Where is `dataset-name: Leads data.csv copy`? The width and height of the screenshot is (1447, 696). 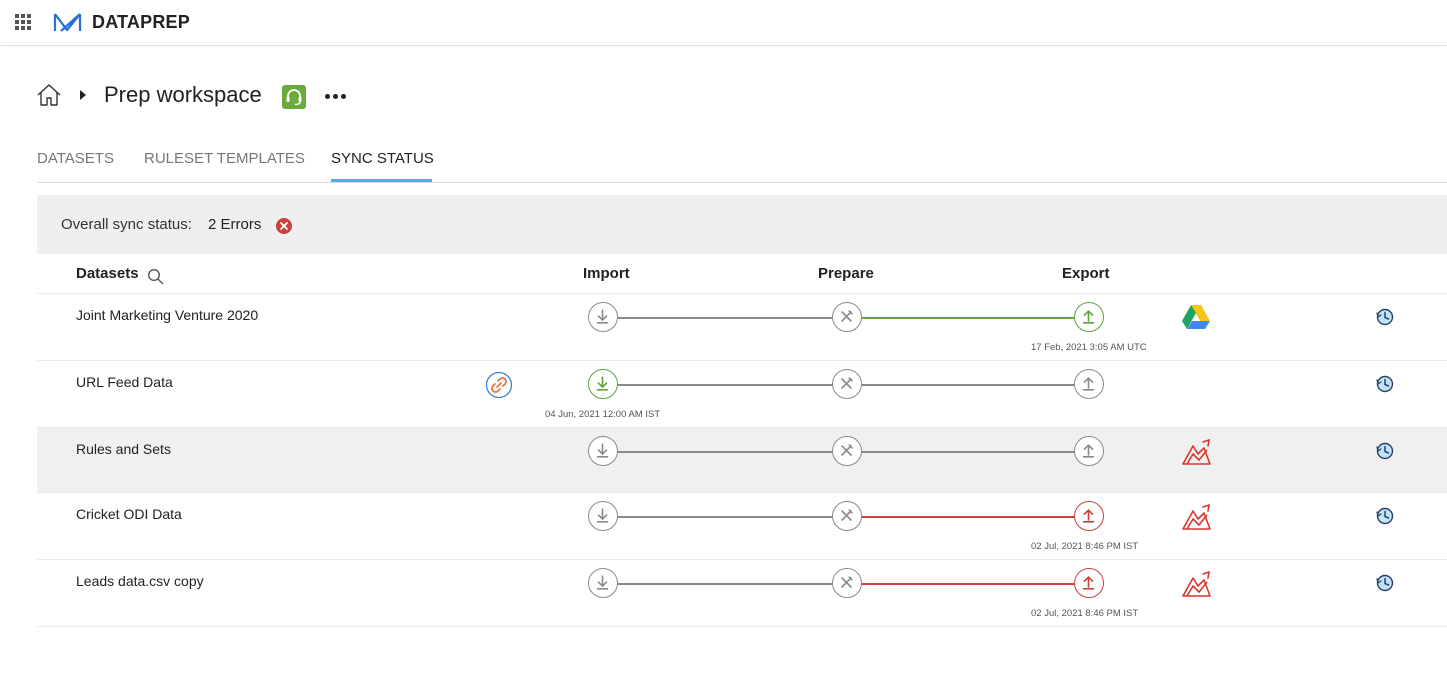 dataset-name: Leads data.csv copy is located at coordinates (140, 581).